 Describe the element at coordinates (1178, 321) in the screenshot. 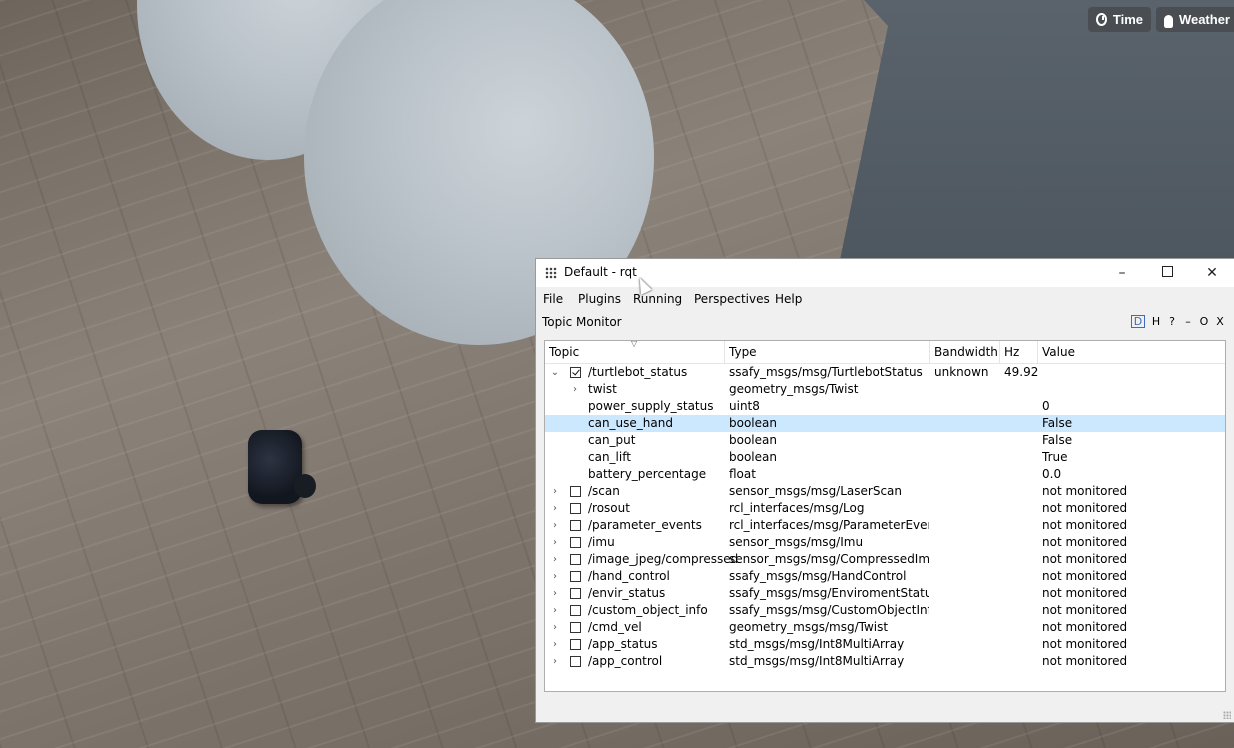

I see `plugin-controls: D H ? – O X` at that location.